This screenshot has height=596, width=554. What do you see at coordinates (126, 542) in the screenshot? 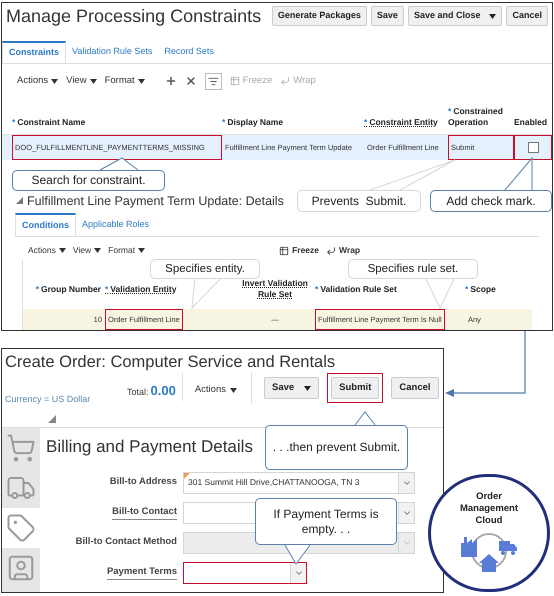
I see `field-label: Bill-to Contact Method` at bounding box center [126, 542].